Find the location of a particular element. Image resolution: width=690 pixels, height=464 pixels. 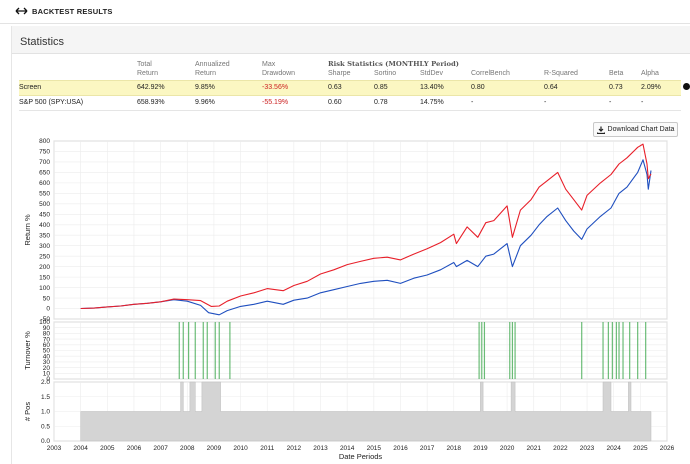

y-tick-label: 200 is located at coordinates (44, 267).